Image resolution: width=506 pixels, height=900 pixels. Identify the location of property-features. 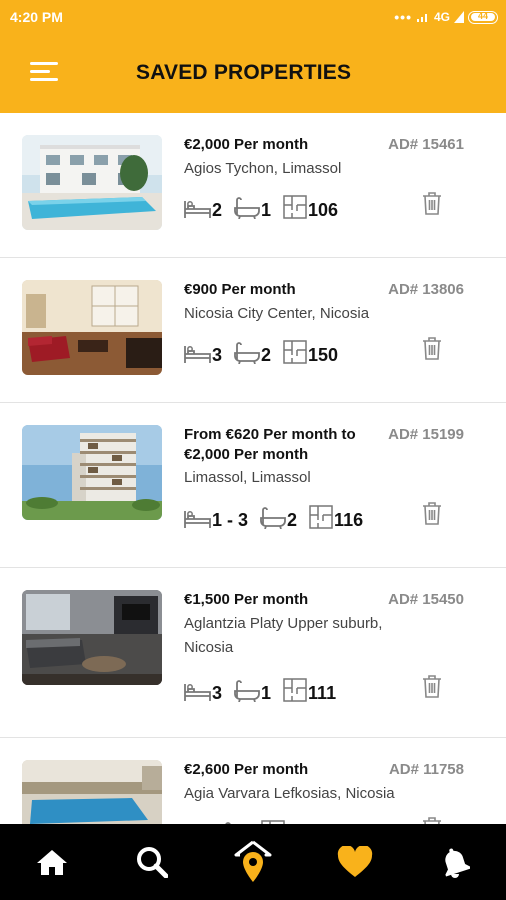
(240, 819).